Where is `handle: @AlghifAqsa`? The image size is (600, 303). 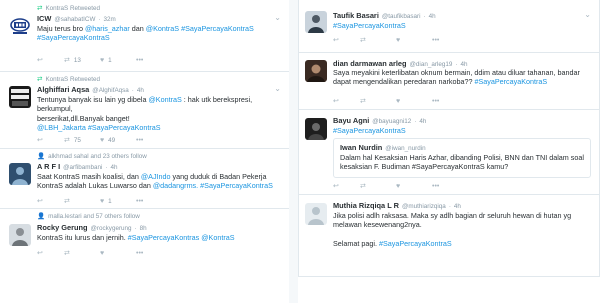
handle: @AlghifAqsa is located at coordinates (110, 90).